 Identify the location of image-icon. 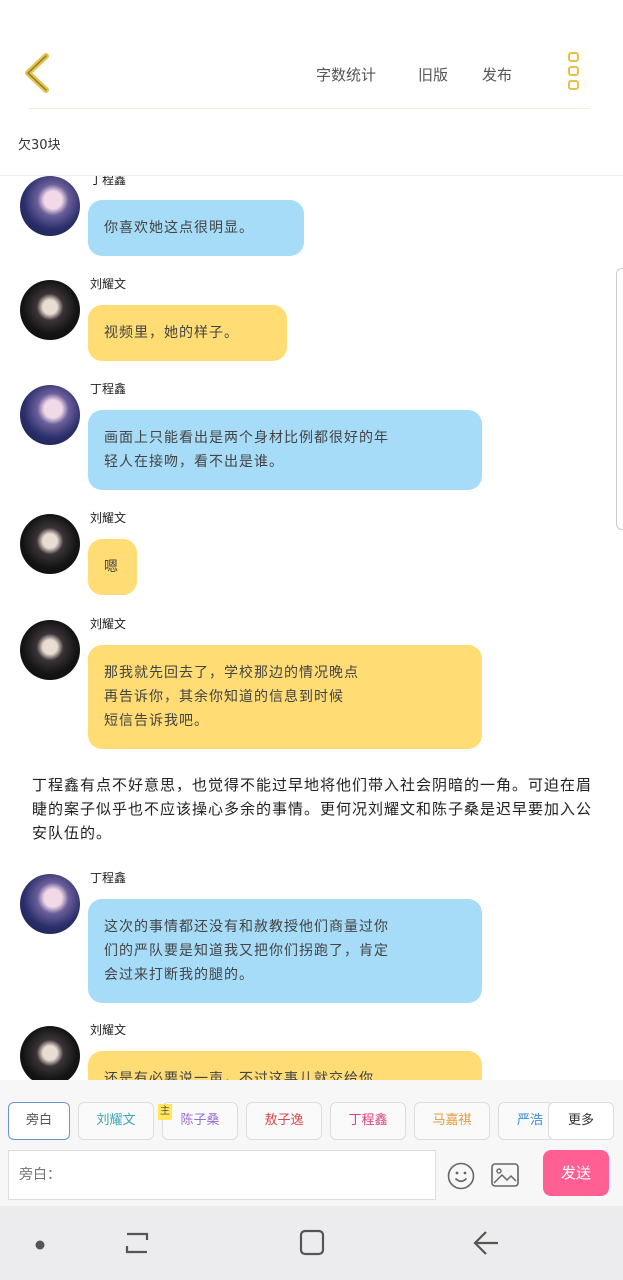
(505, 1175).